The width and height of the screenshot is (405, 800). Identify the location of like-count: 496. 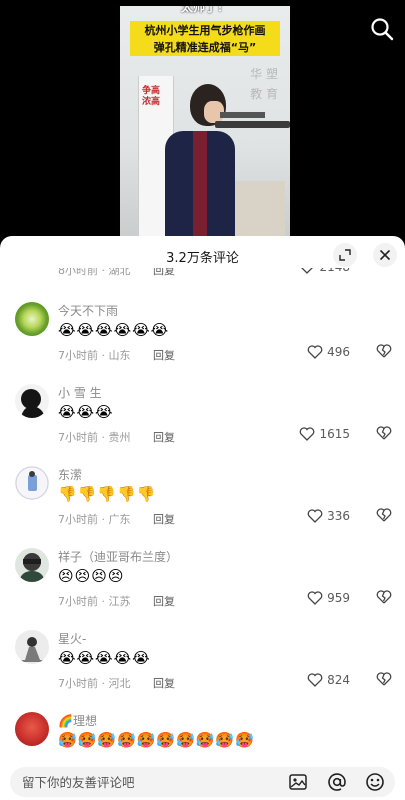
(338, 352).